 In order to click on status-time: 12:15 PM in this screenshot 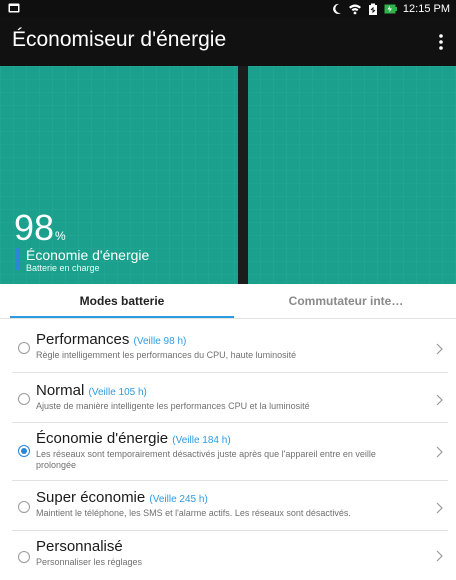, I will do `click(426, 9)`.